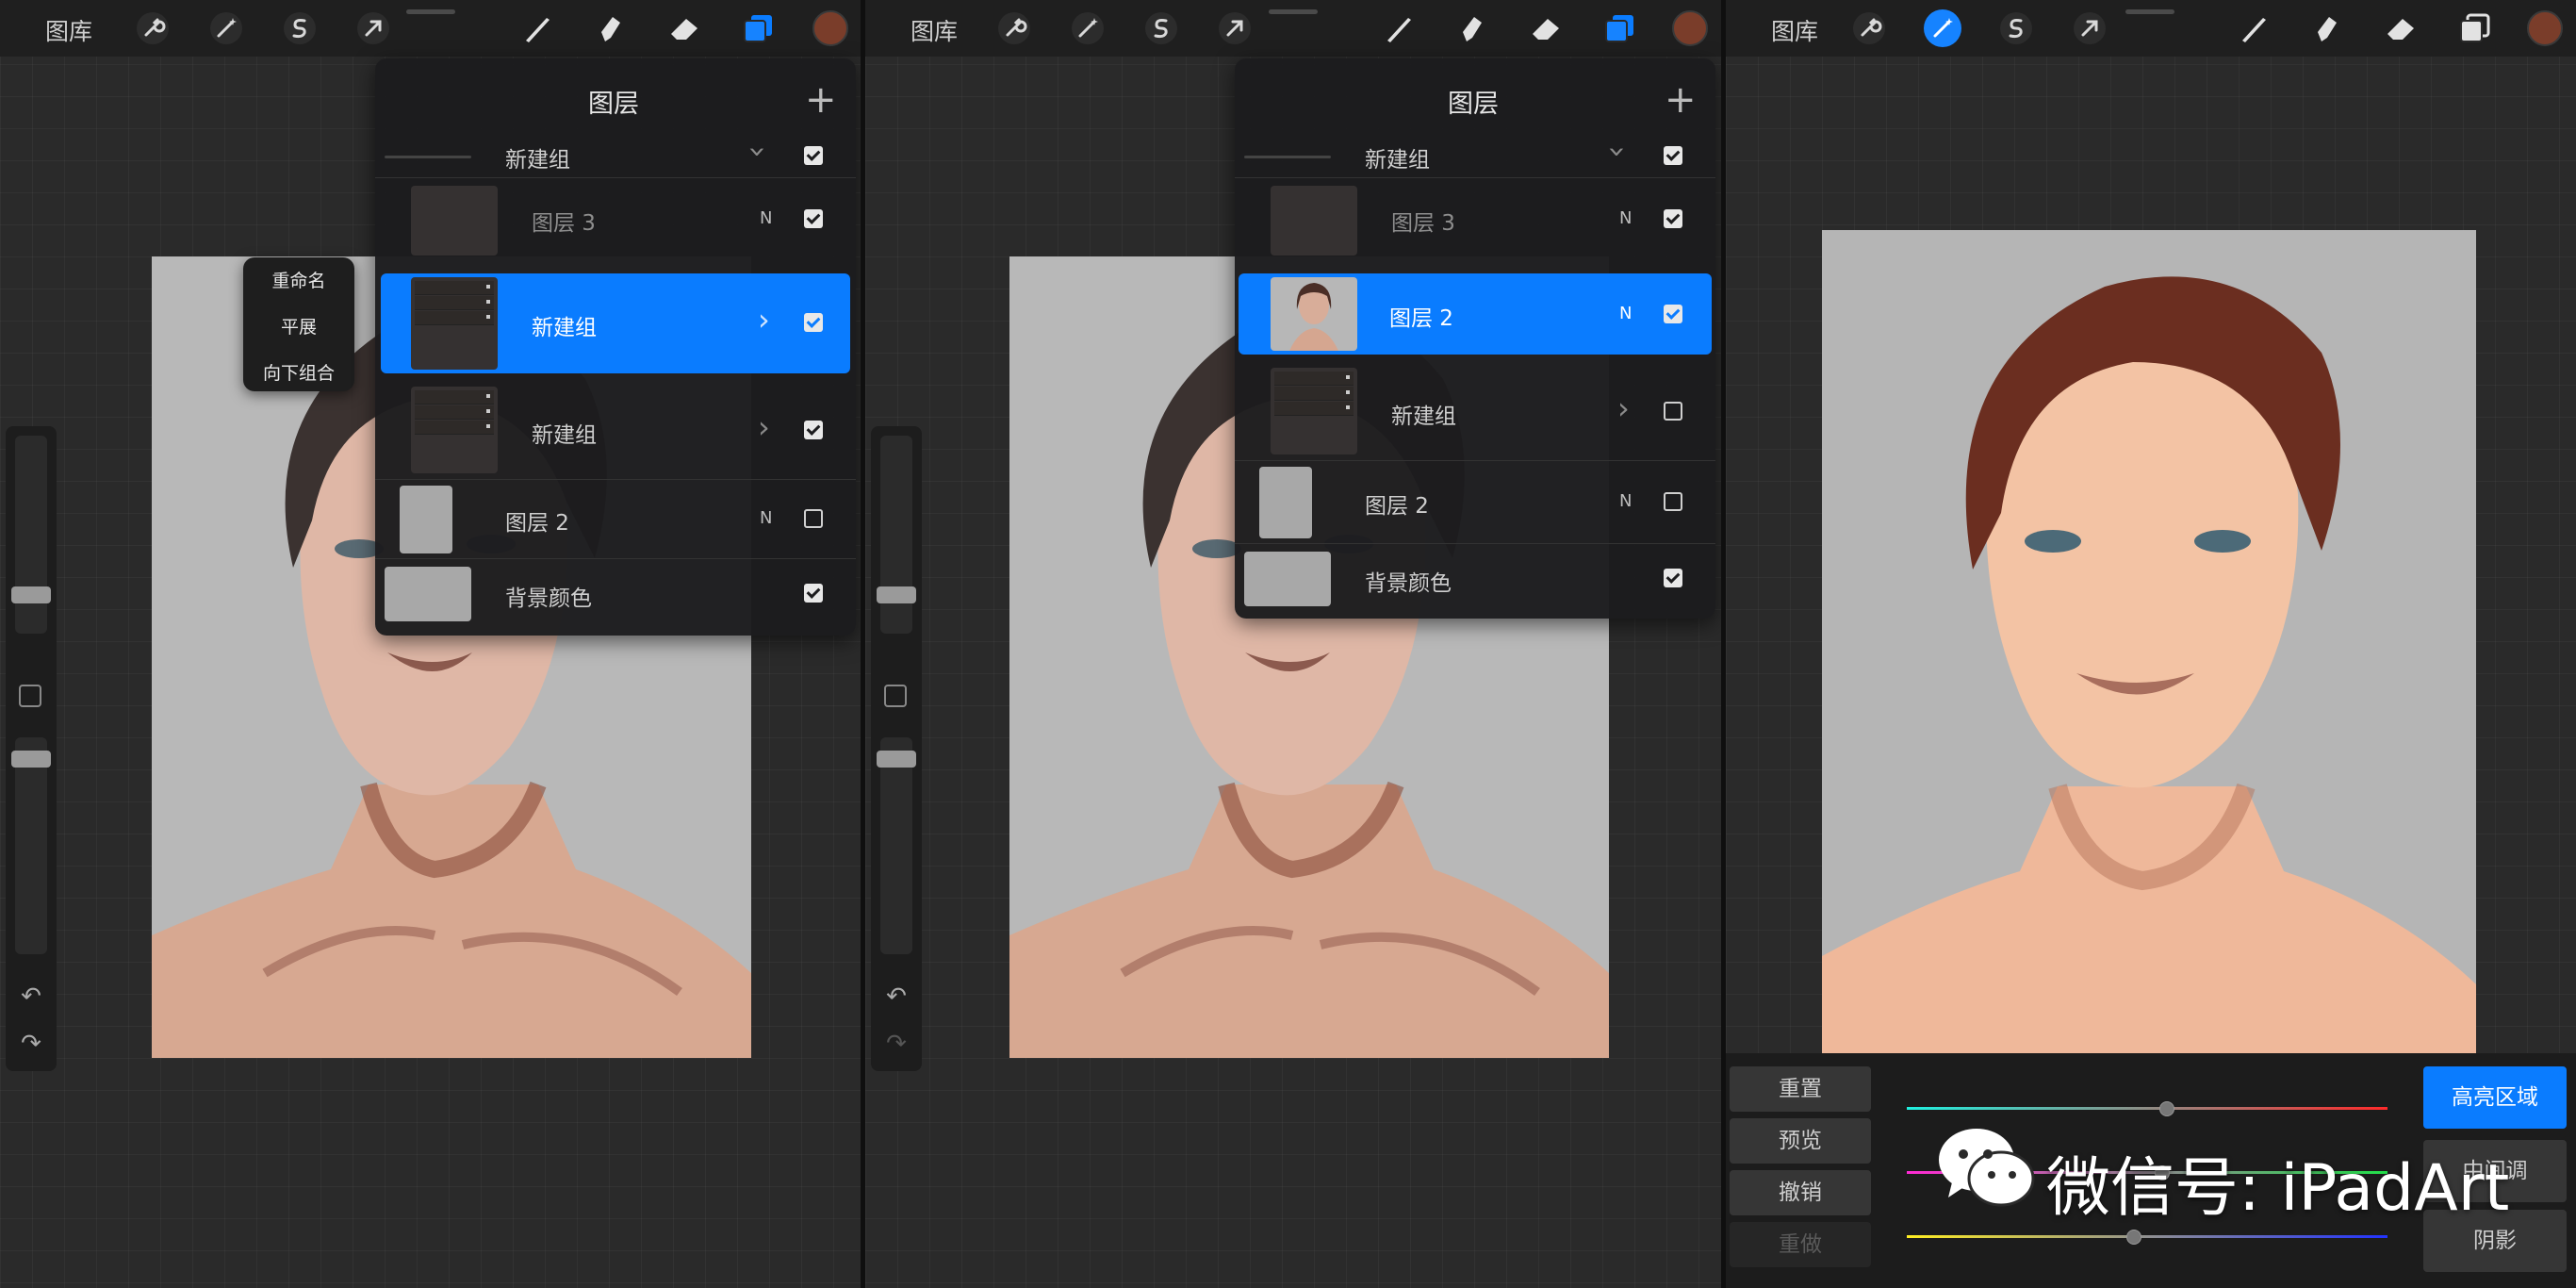 The image size is (2576, 1288). I want to click on yellow-blue-knob, so click(2133, 1237).